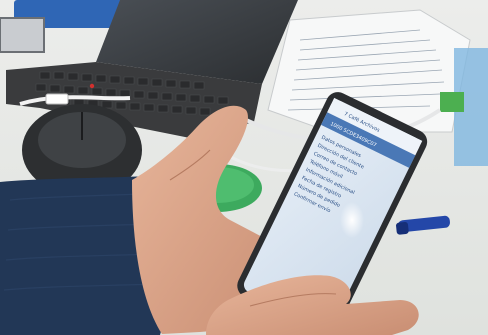  Describe the element at coordinates (352, 220) in the screenshot. I see `screen-glare` at that location.